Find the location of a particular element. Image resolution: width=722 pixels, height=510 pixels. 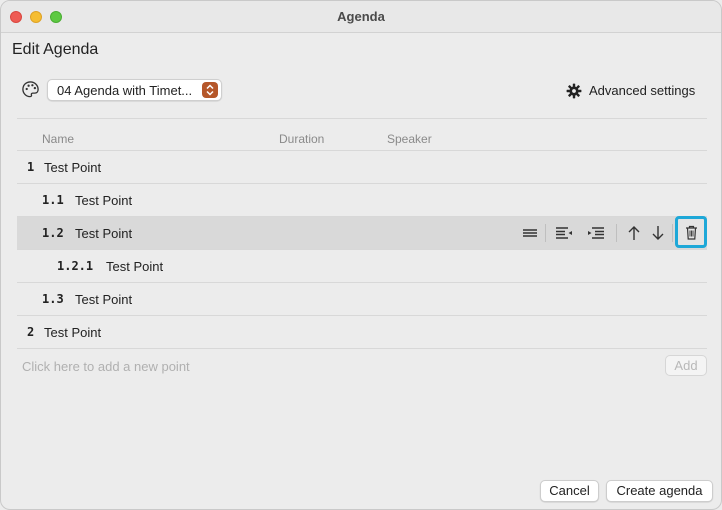

delete-button is located at coordinates (691, 232).